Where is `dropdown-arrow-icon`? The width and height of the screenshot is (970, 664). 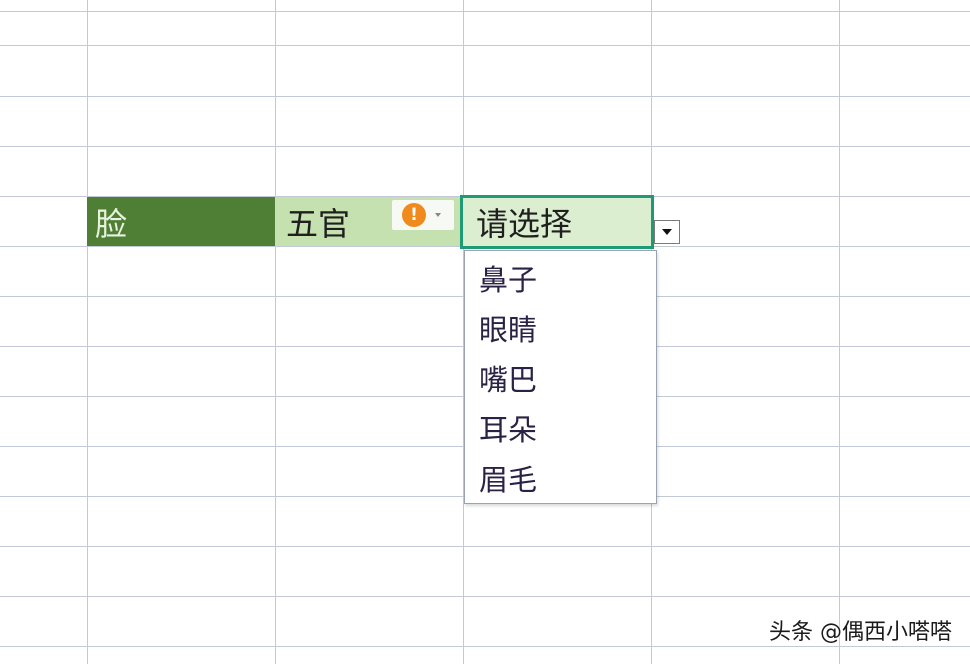 dropdown-arrow-icon is located at coordinates (667, 232).